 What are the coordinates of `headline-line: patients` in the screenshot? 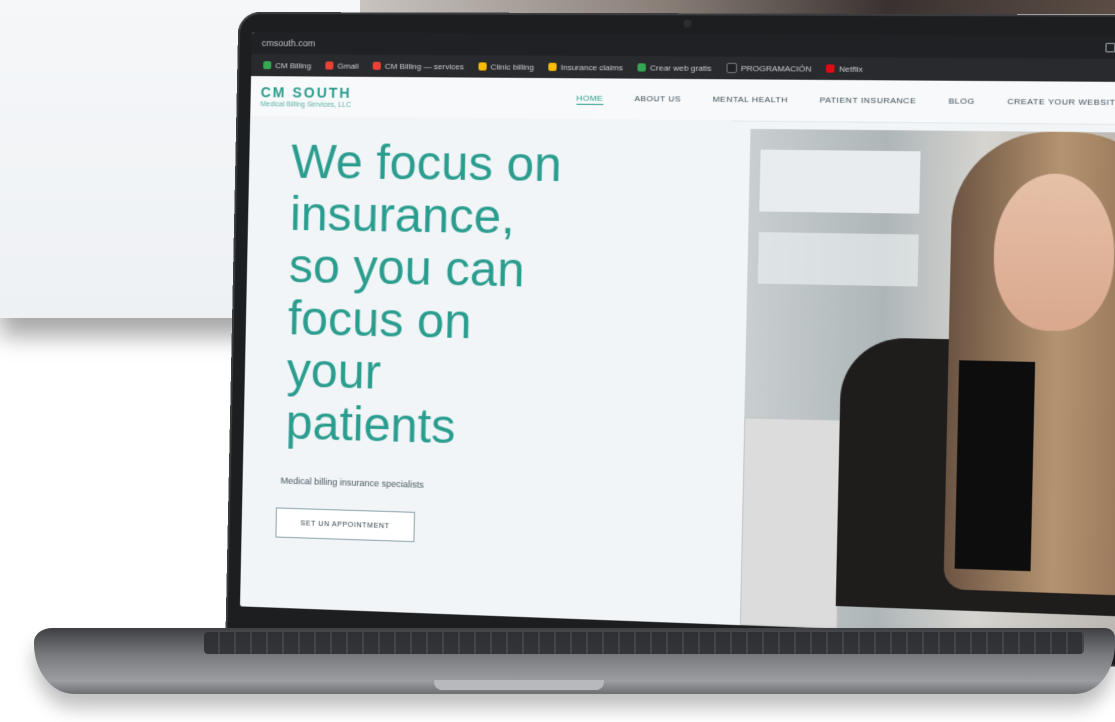 It's located at (370, 425).